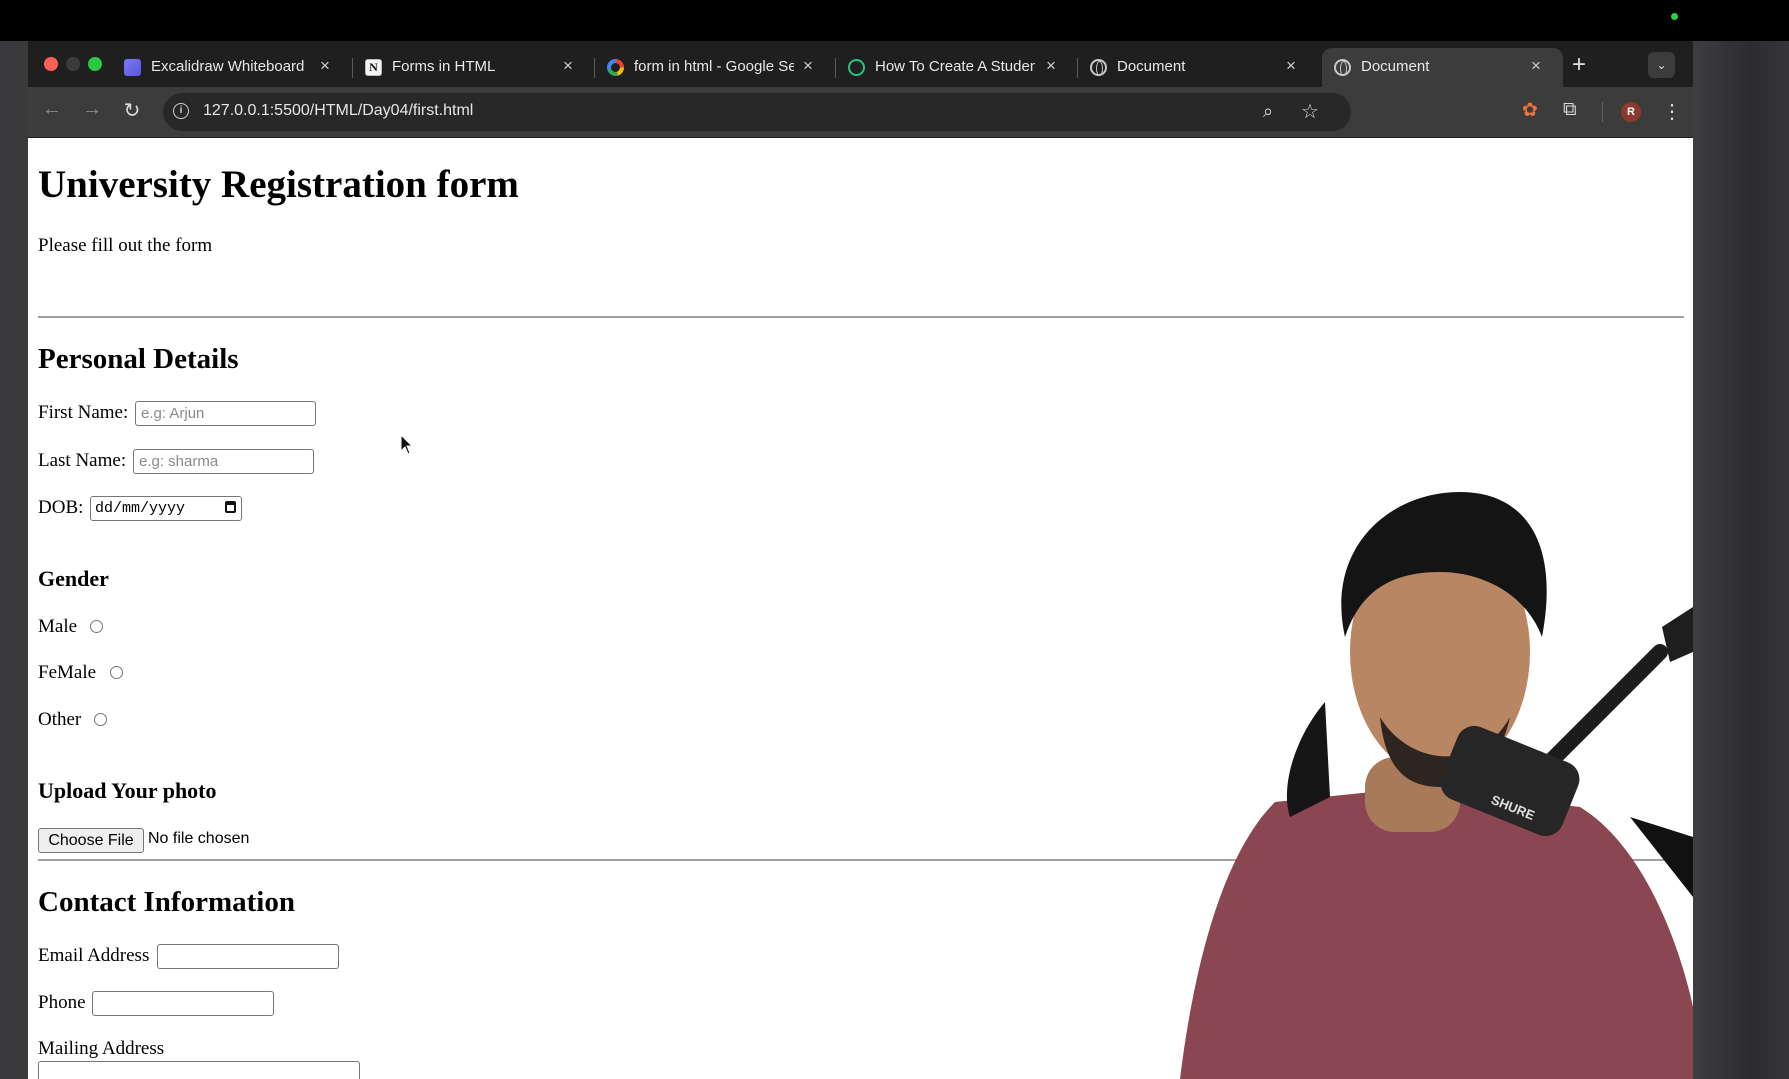  I want to click on extensions-puzzle-icon: ⧉, so click(1570, 110).